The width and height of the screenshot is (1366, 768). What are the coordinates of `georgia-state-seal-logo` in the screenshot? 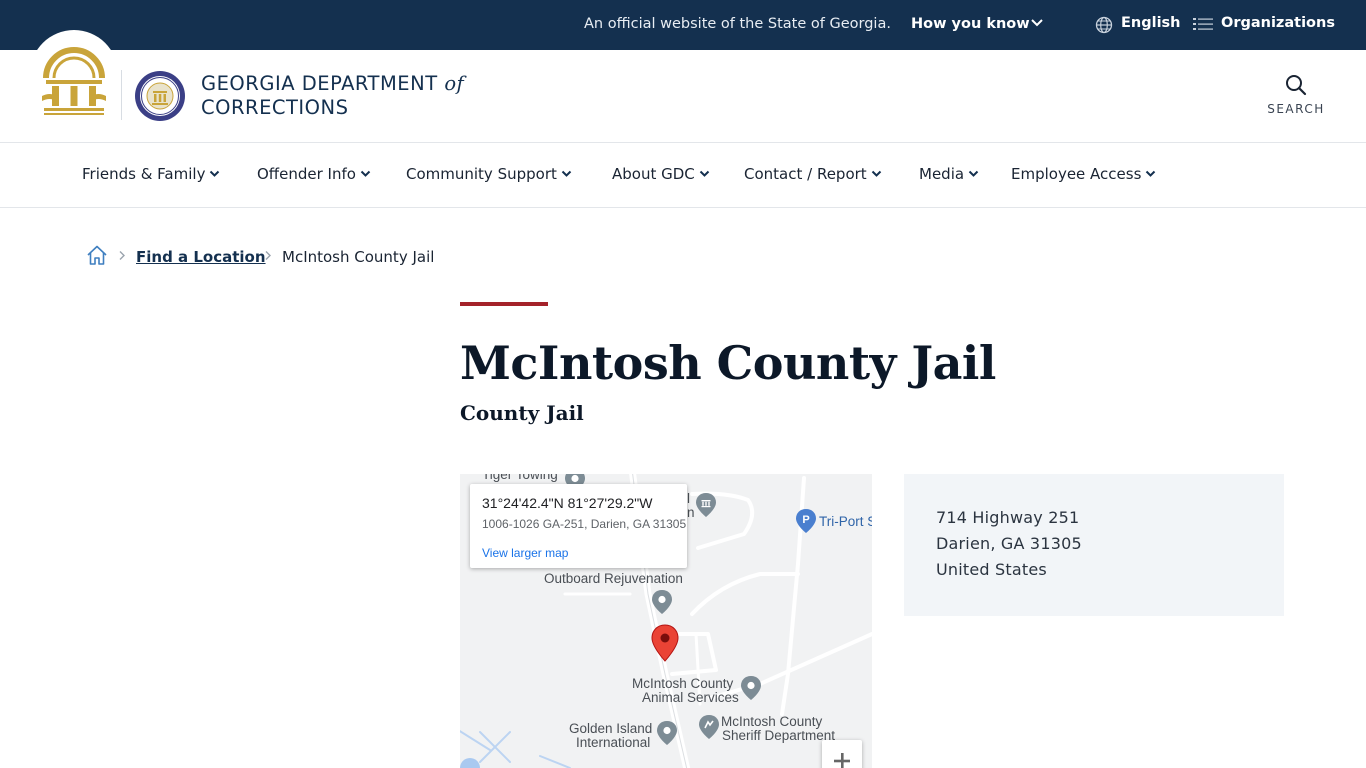 It's located at (74, 78).